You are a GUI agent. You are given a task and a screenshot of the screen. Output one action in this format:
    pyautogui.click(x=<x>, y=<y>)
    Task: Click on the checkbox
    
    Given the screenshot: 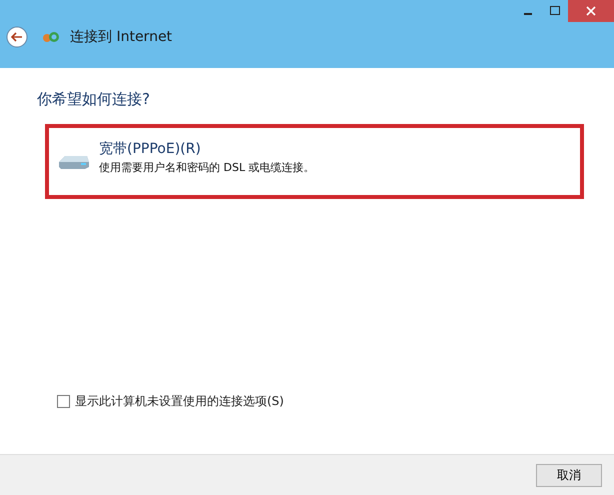 What is the action you would take?
    pyautogui.click(x=63, y=401)
    